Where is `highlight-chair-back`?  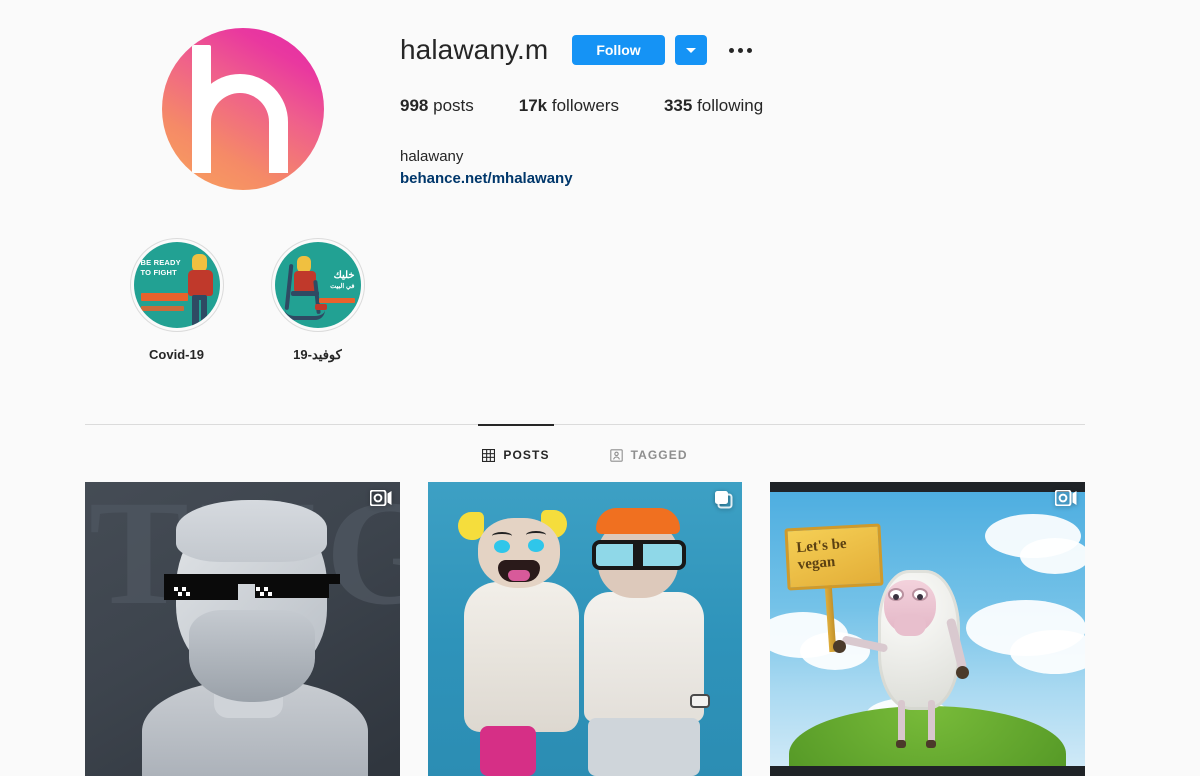 highlight-chair-back is located at coordinates (288, 287).